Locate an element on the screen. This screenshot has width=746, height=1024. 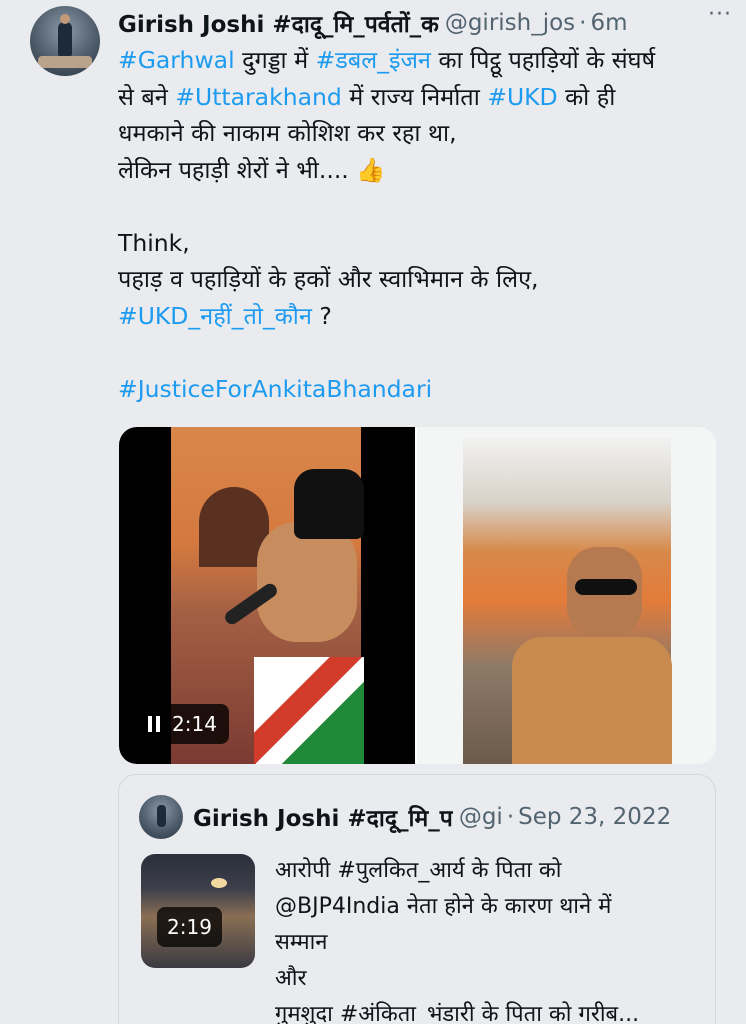
quoted-avatar-figure is located at coordinates (161, 816).